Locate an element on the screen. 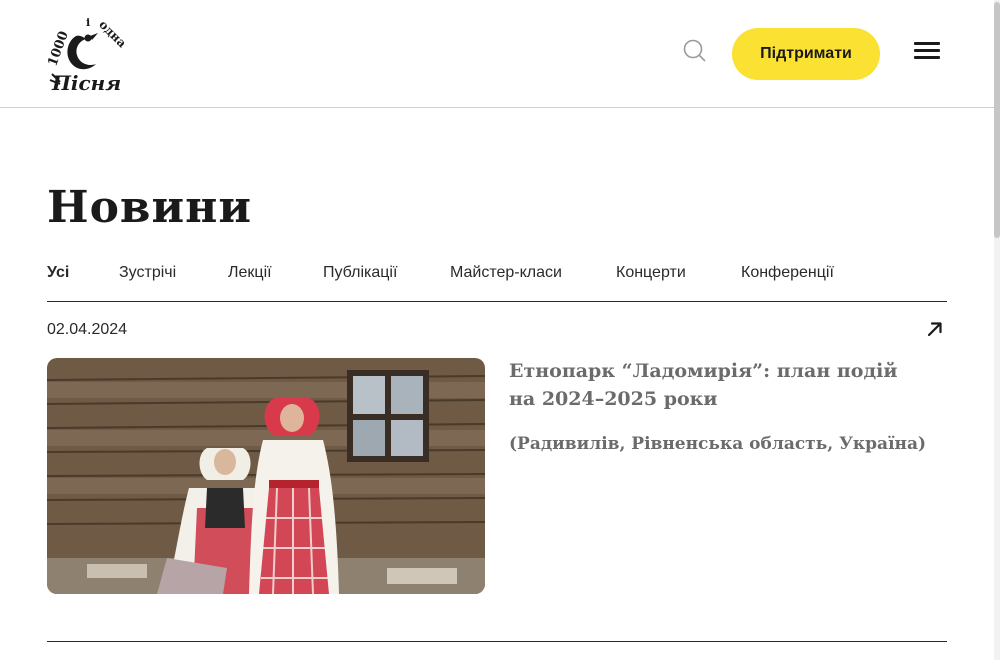 The height and width of the screenshot is (660, 1000). news-divider is located at coordinates (497, 641).